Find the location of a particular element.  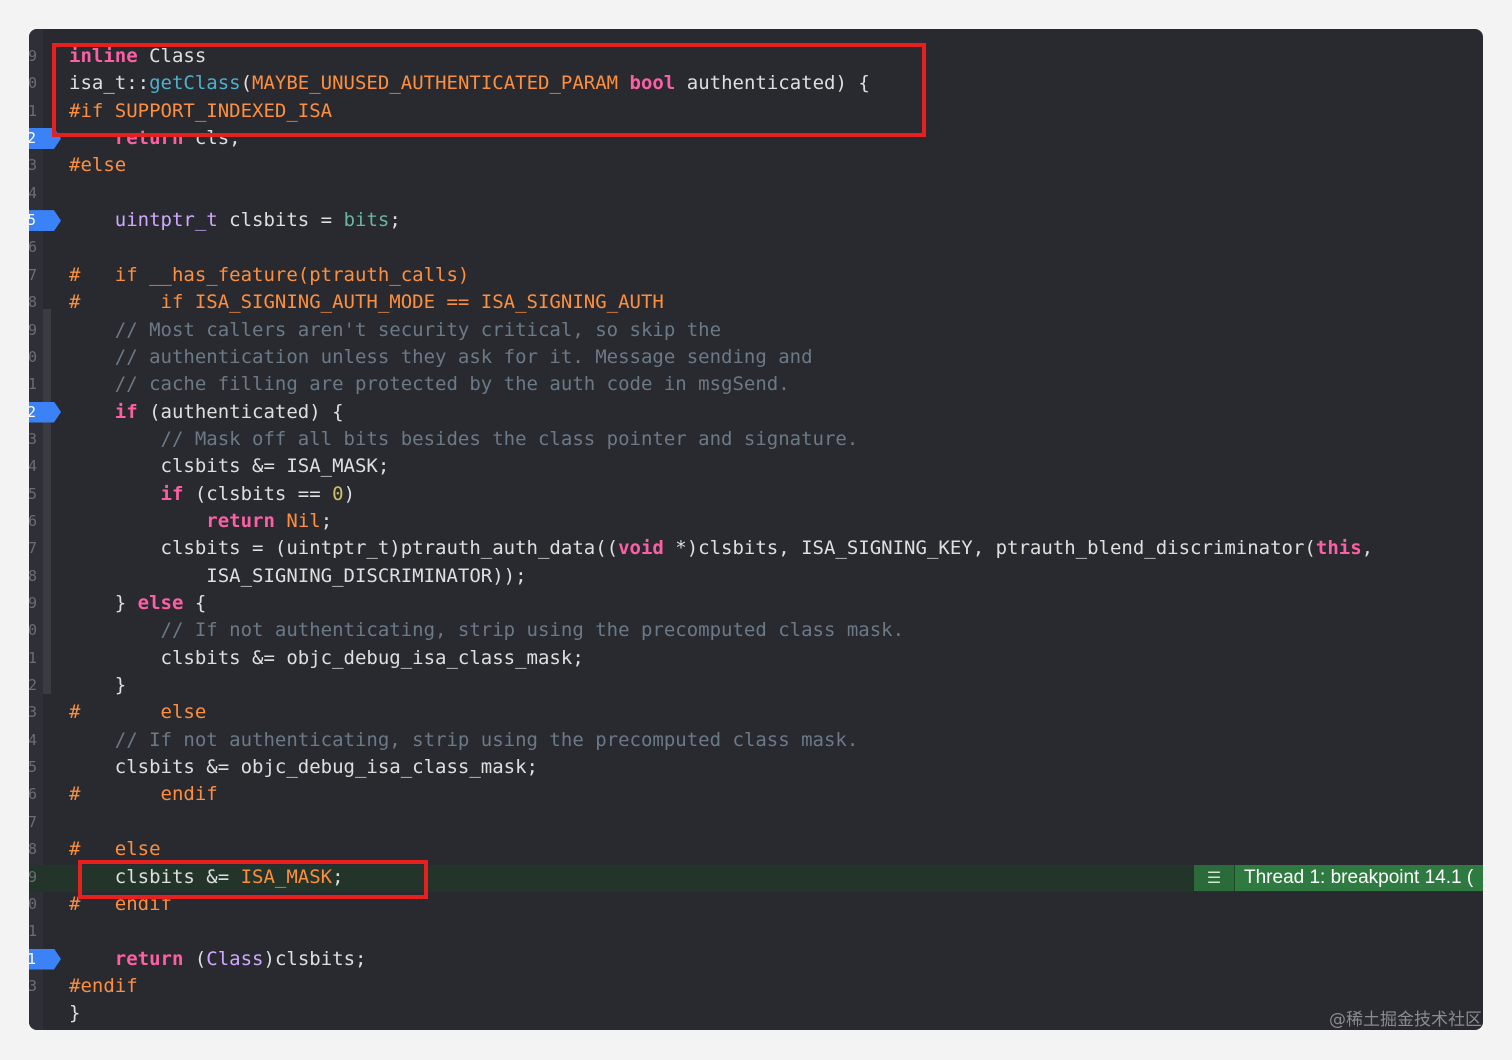

code-text: # if __has_feature(ptrauth_calls) is located at coordinates (269, 275).